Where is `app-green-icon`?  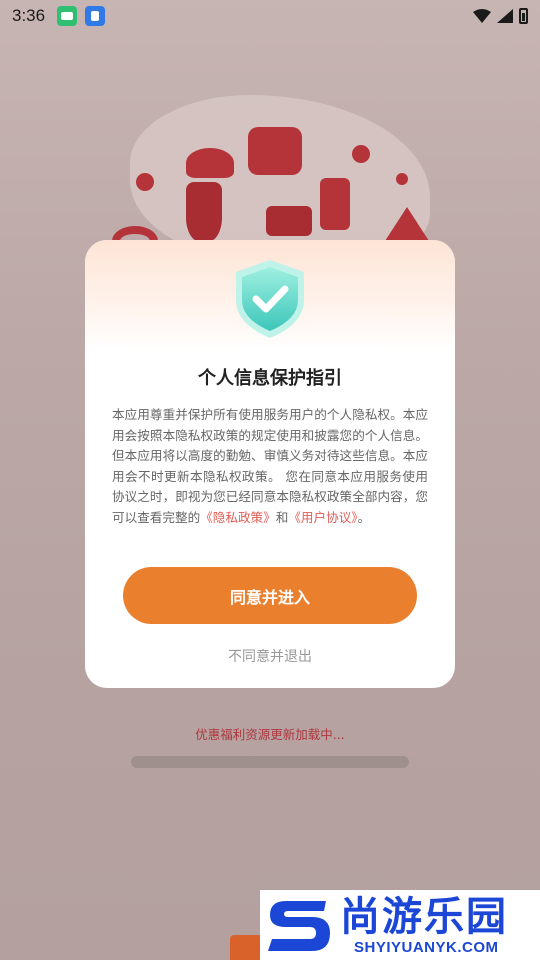 app-green-icon is located at coordinates (67, 16).